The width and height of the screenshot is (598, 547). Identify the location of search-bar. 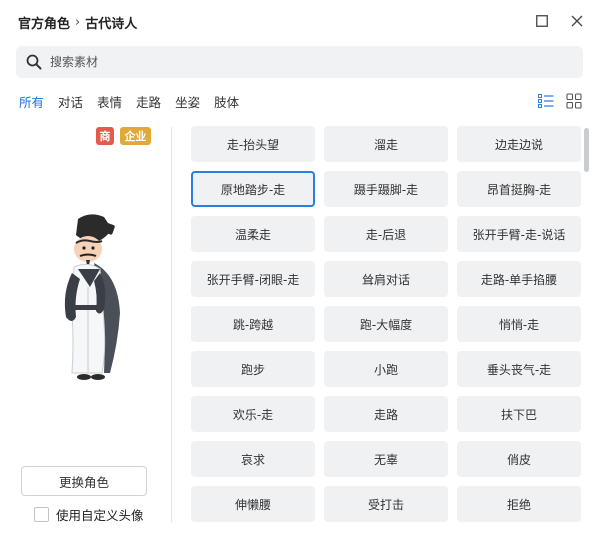
(299, 62).